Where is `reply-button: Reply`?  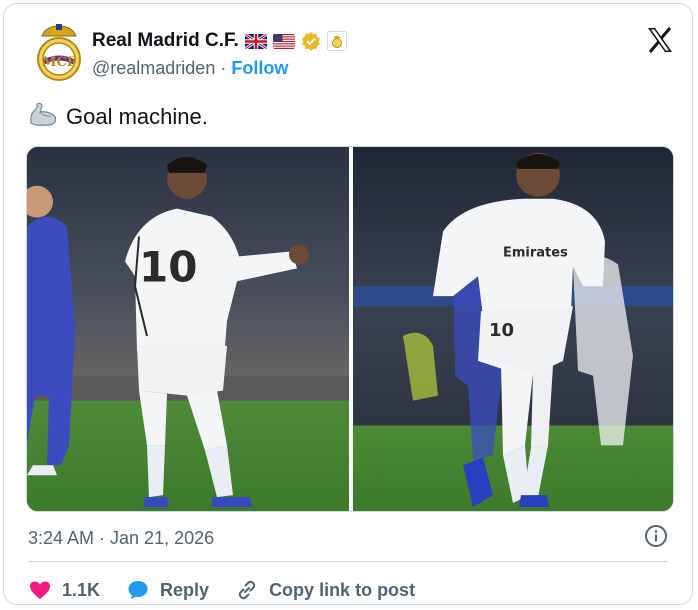 reply-button: Reply is located at coordinates (167, 590).